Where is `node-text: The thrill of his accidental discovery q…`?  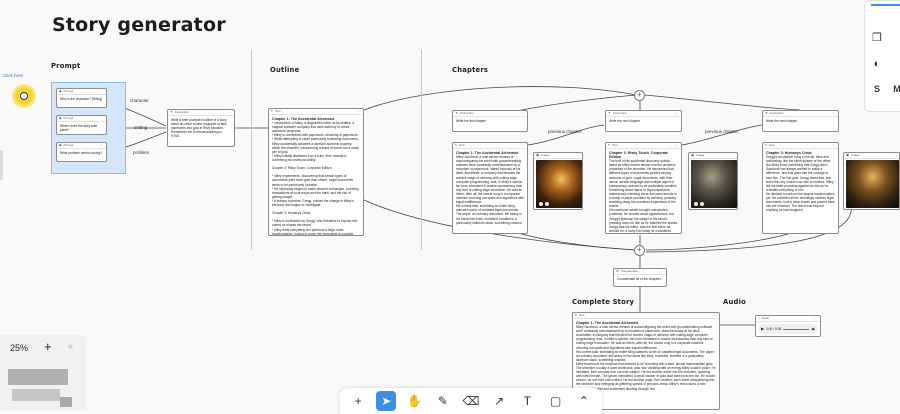
node-text: The thrill of his accidental discovery q… is located at coordinates (643, 196).